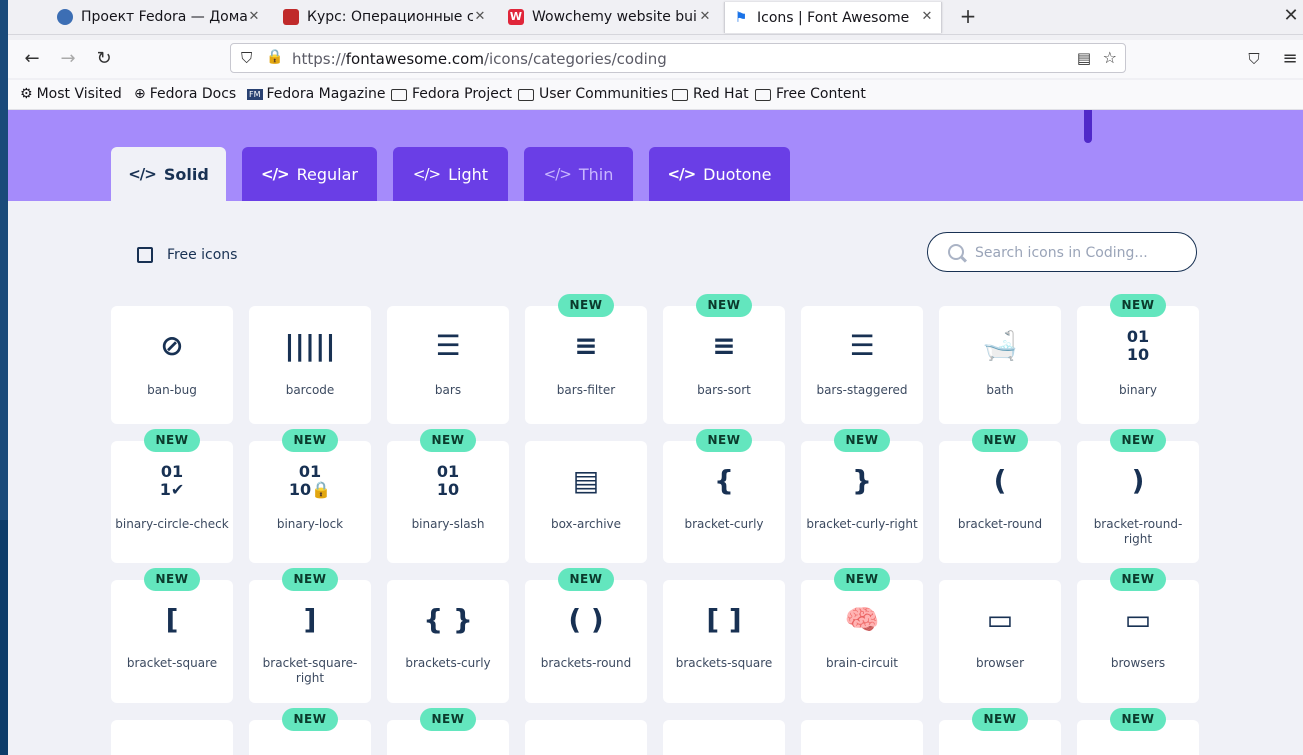 The height and width of the screenshot is (755, 1303). Describe the element at coordinates (468, 174) in the screenshot. I see `tab-label: Light` at that location.